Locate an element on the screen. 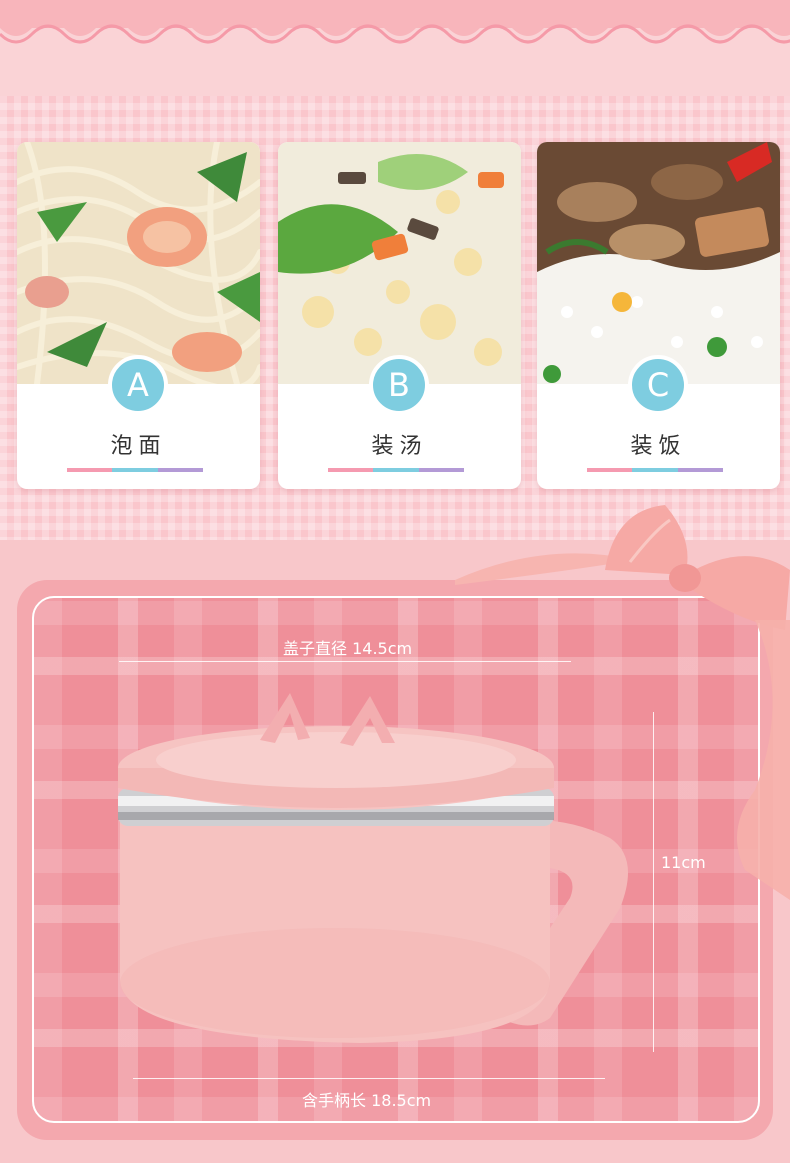 The width and height of the screenshot is (790, 1163). badge-letter: B is located at coordinates (399, 385).